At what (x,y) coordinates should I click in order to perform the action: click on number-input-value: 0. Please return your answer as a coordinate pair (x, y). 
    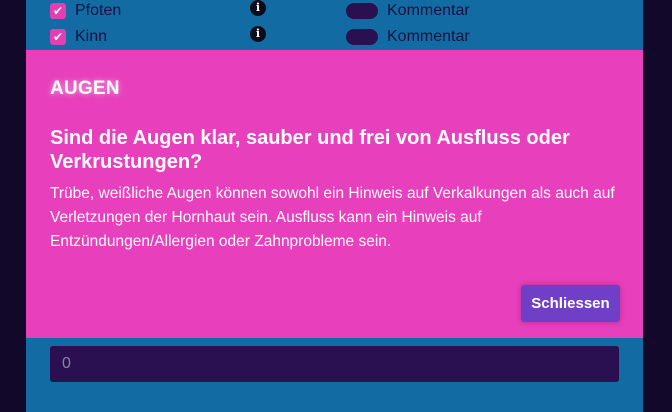
    Looking at the image, I should click on (66, 363).